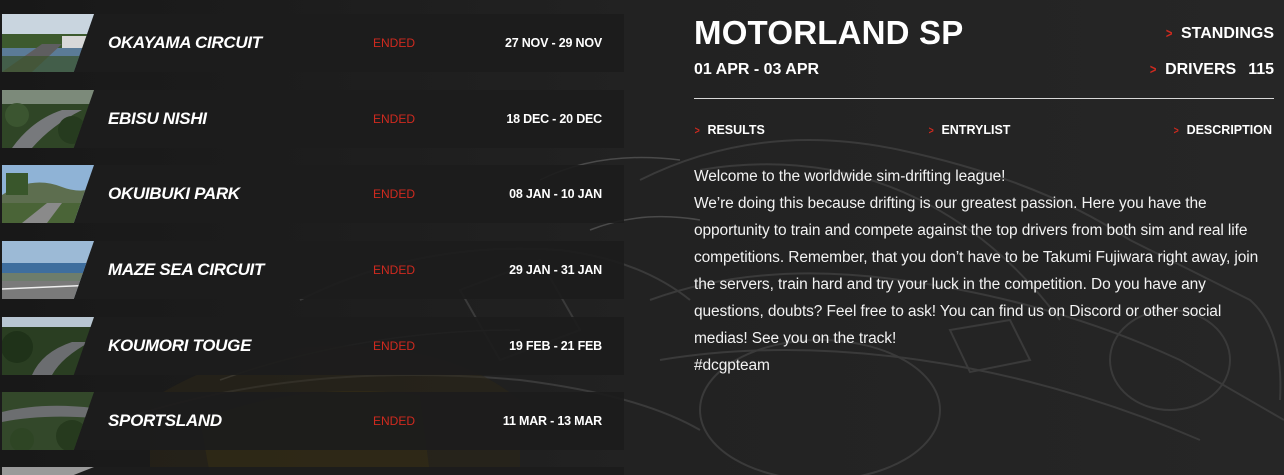 The width and height of the screenshot is (1284, 475). What do you see at coordinates (312, 421) in the screenshot?
I see `event-row-sportsland: SPORTSLAND ENDED 11 MAR - 13 MAR` at bounding box center [312, 421].